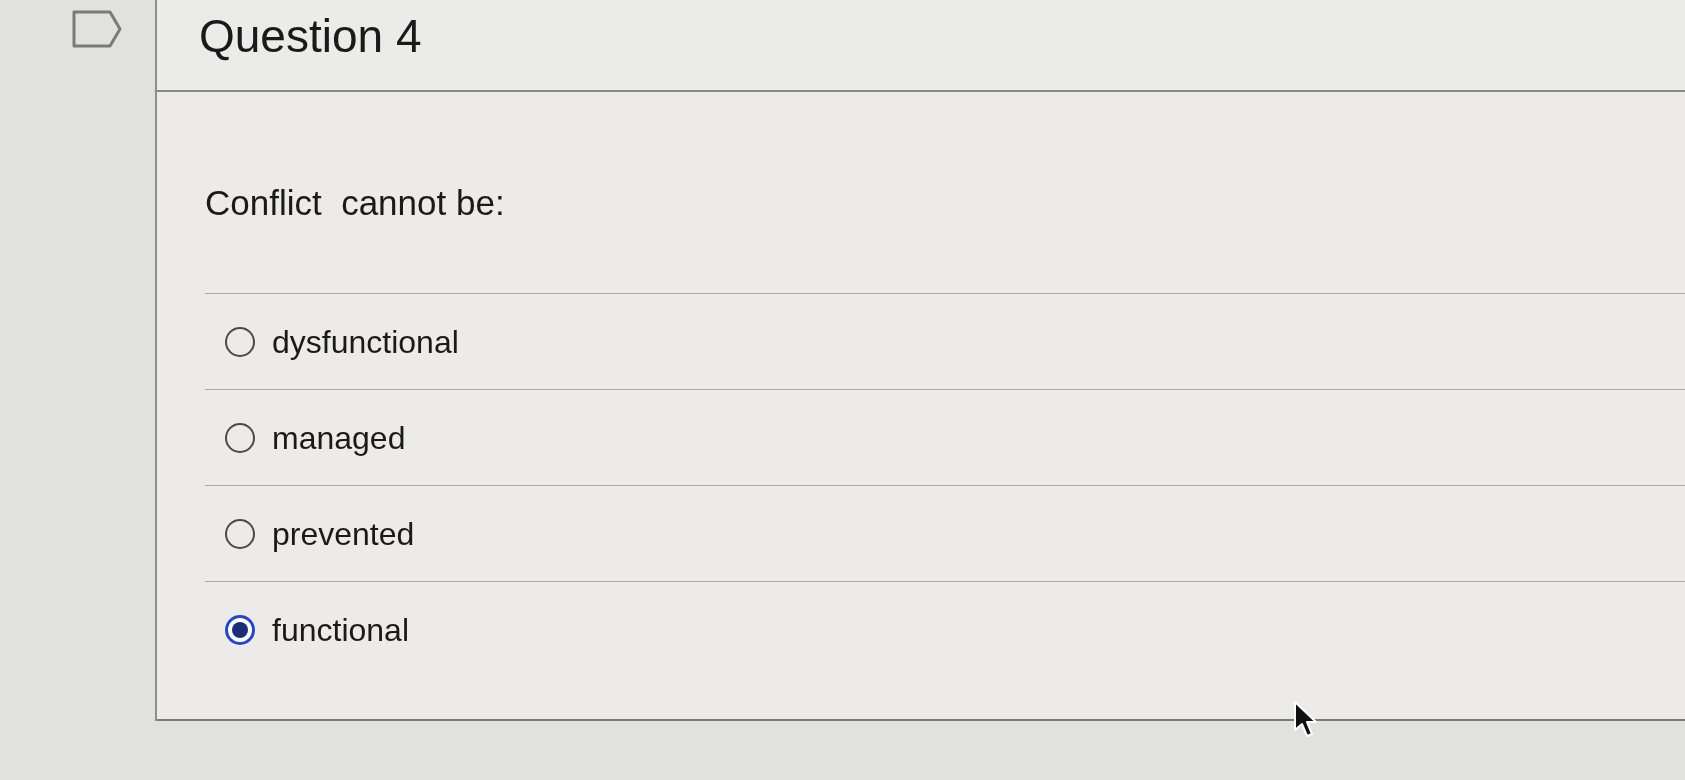 The image size is (1685, 780). Describe the element at coordinates (365, 341) in the screenshot. I see `option-label: dysfunctional` at that location.